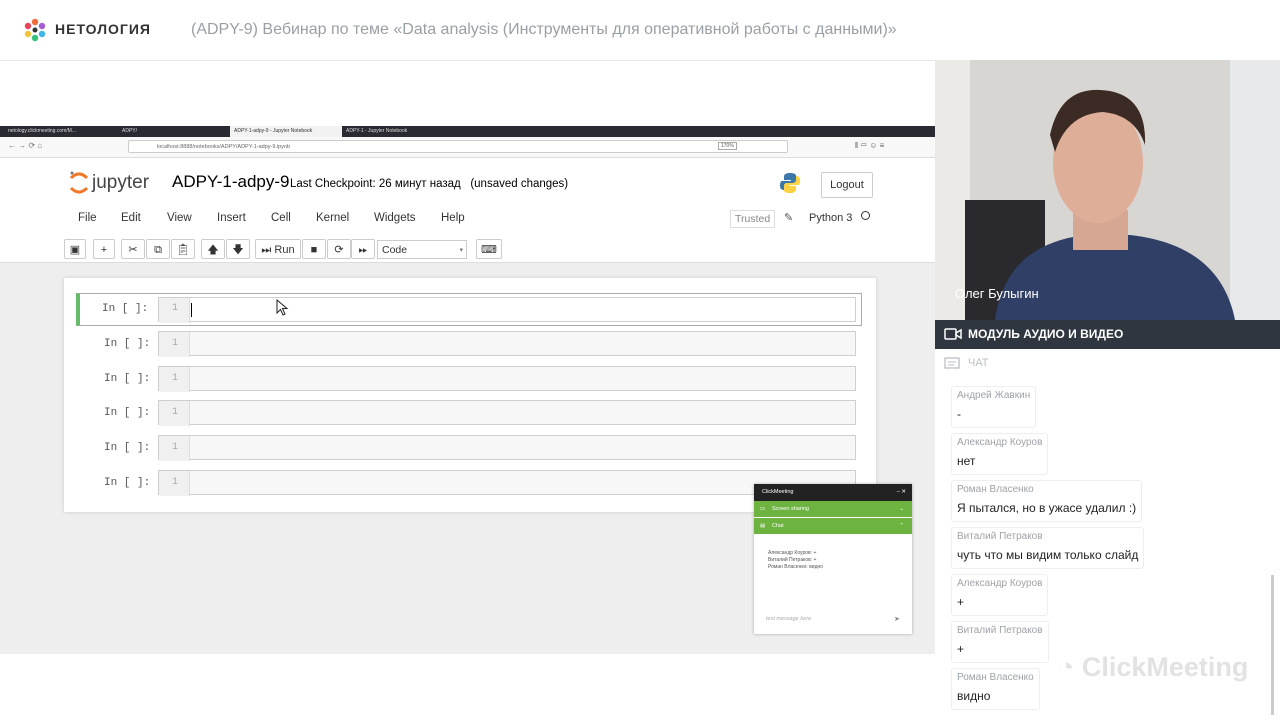 The width and height of the screenshot is (1280, 720). Describe the element at coordinates (1272, 645) in the screenshot. I see `chat-scrollbar` at that location.